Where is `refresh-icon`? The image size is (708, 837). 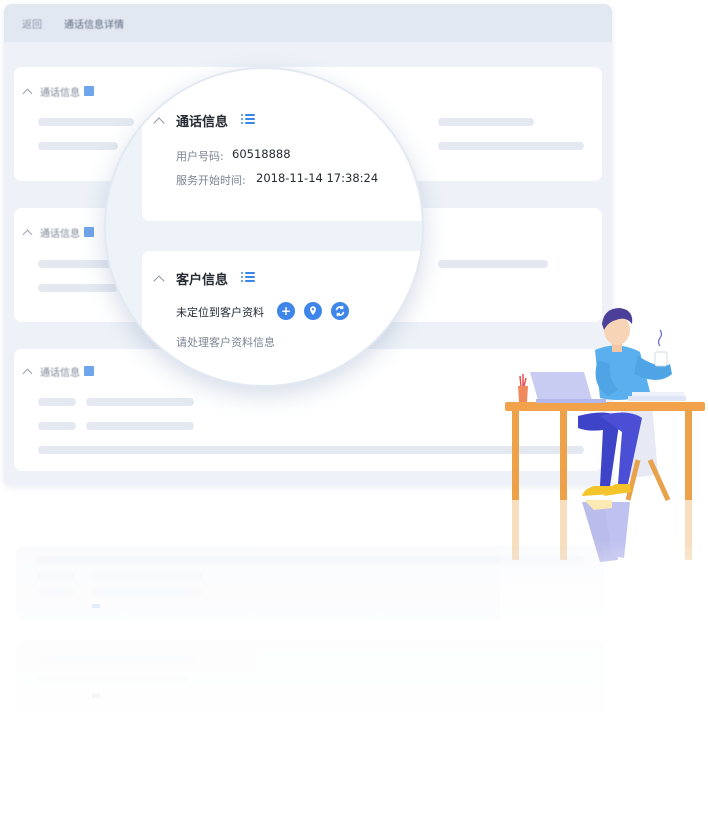 refresh-icon is located at coordinates (340, 311).